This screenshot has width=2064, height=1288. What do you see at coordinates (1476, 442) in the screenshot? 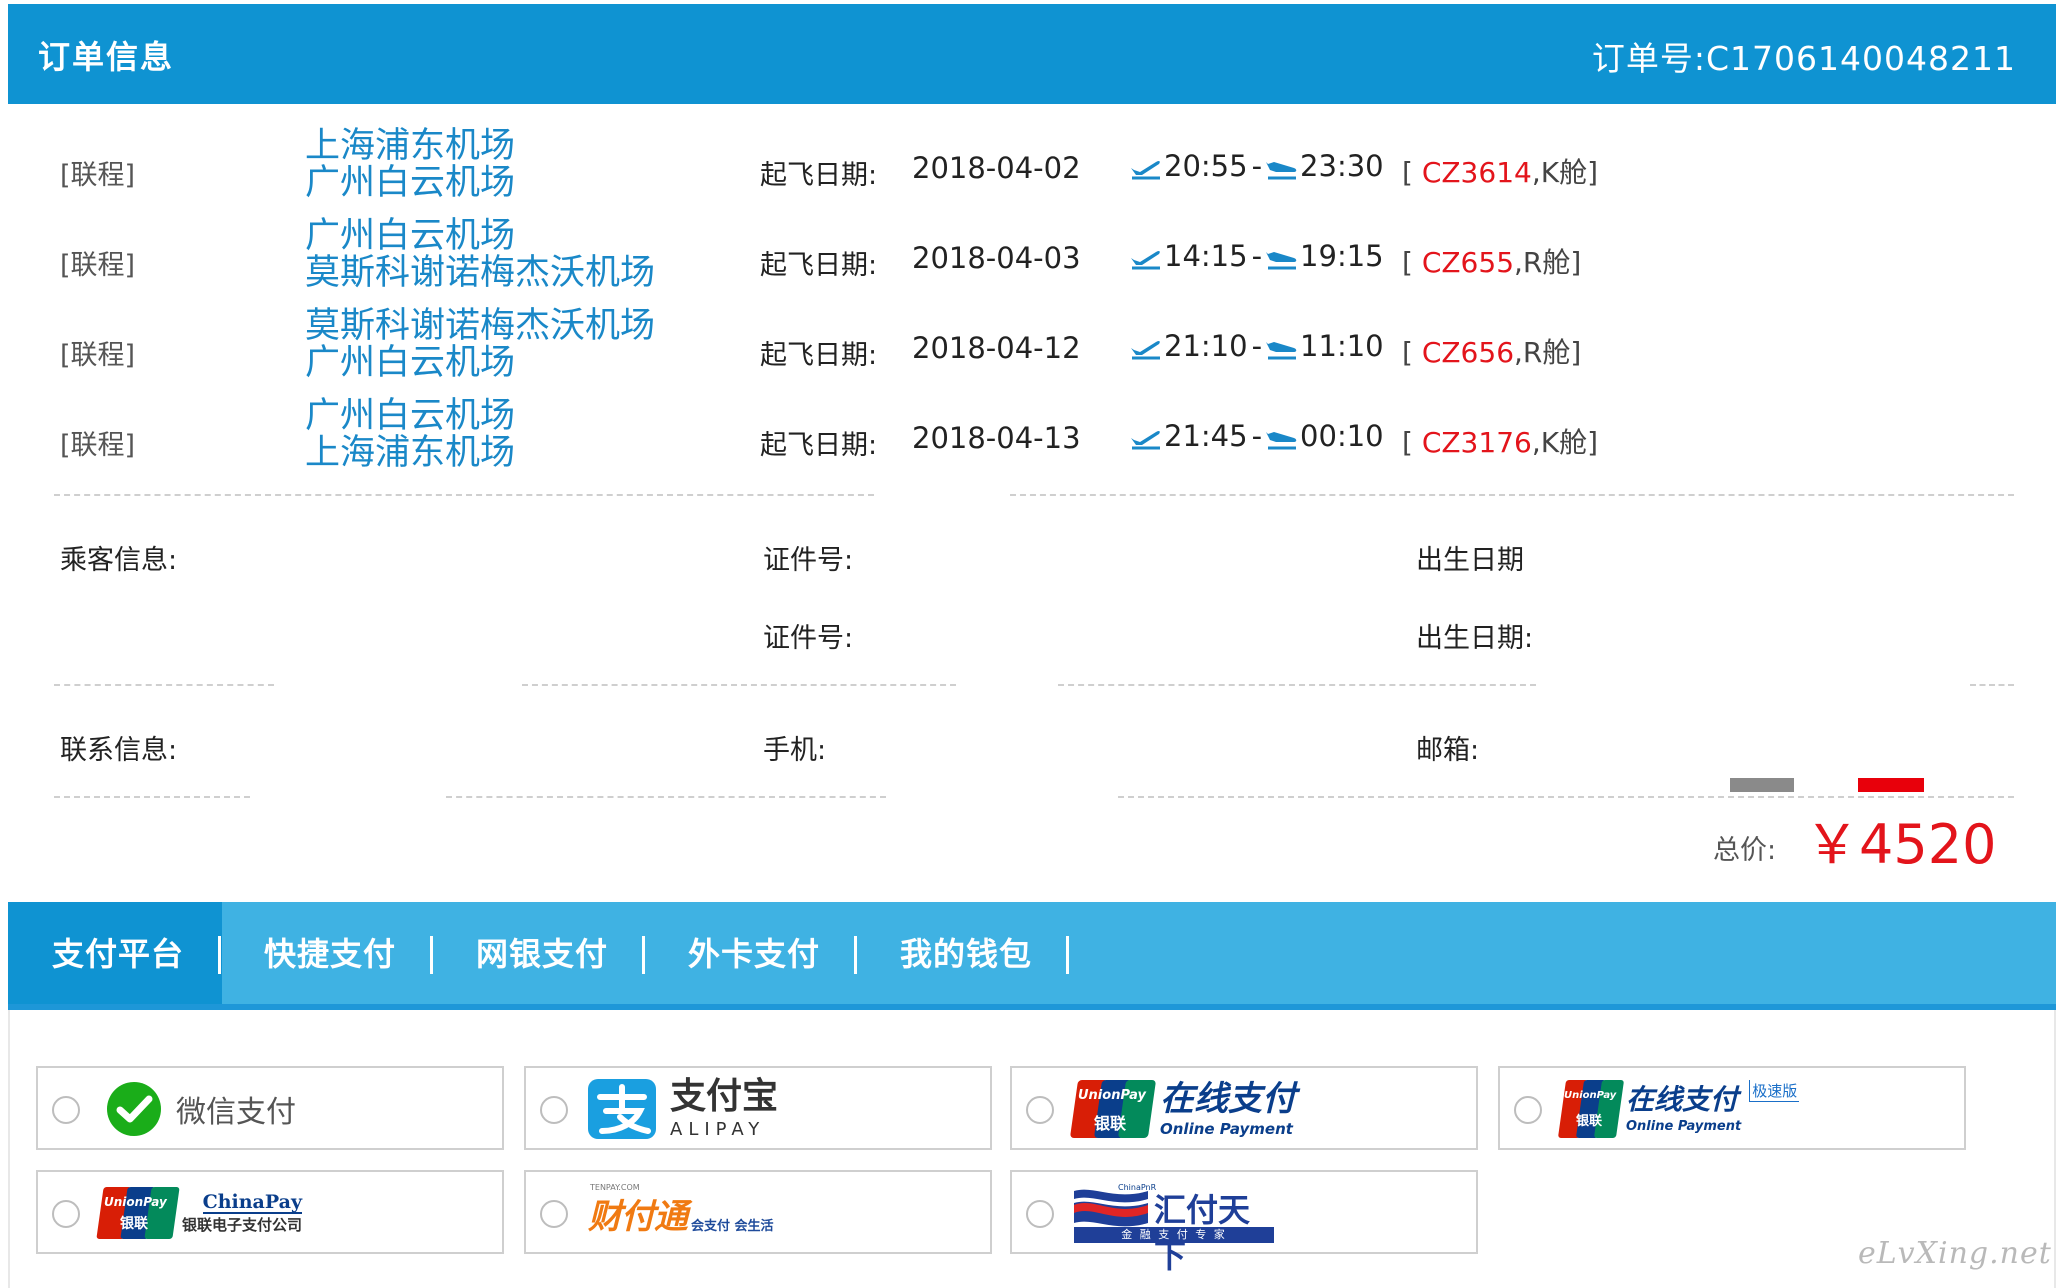
I see `flight-code: CZ3176` at bounding box center [1476, 442].